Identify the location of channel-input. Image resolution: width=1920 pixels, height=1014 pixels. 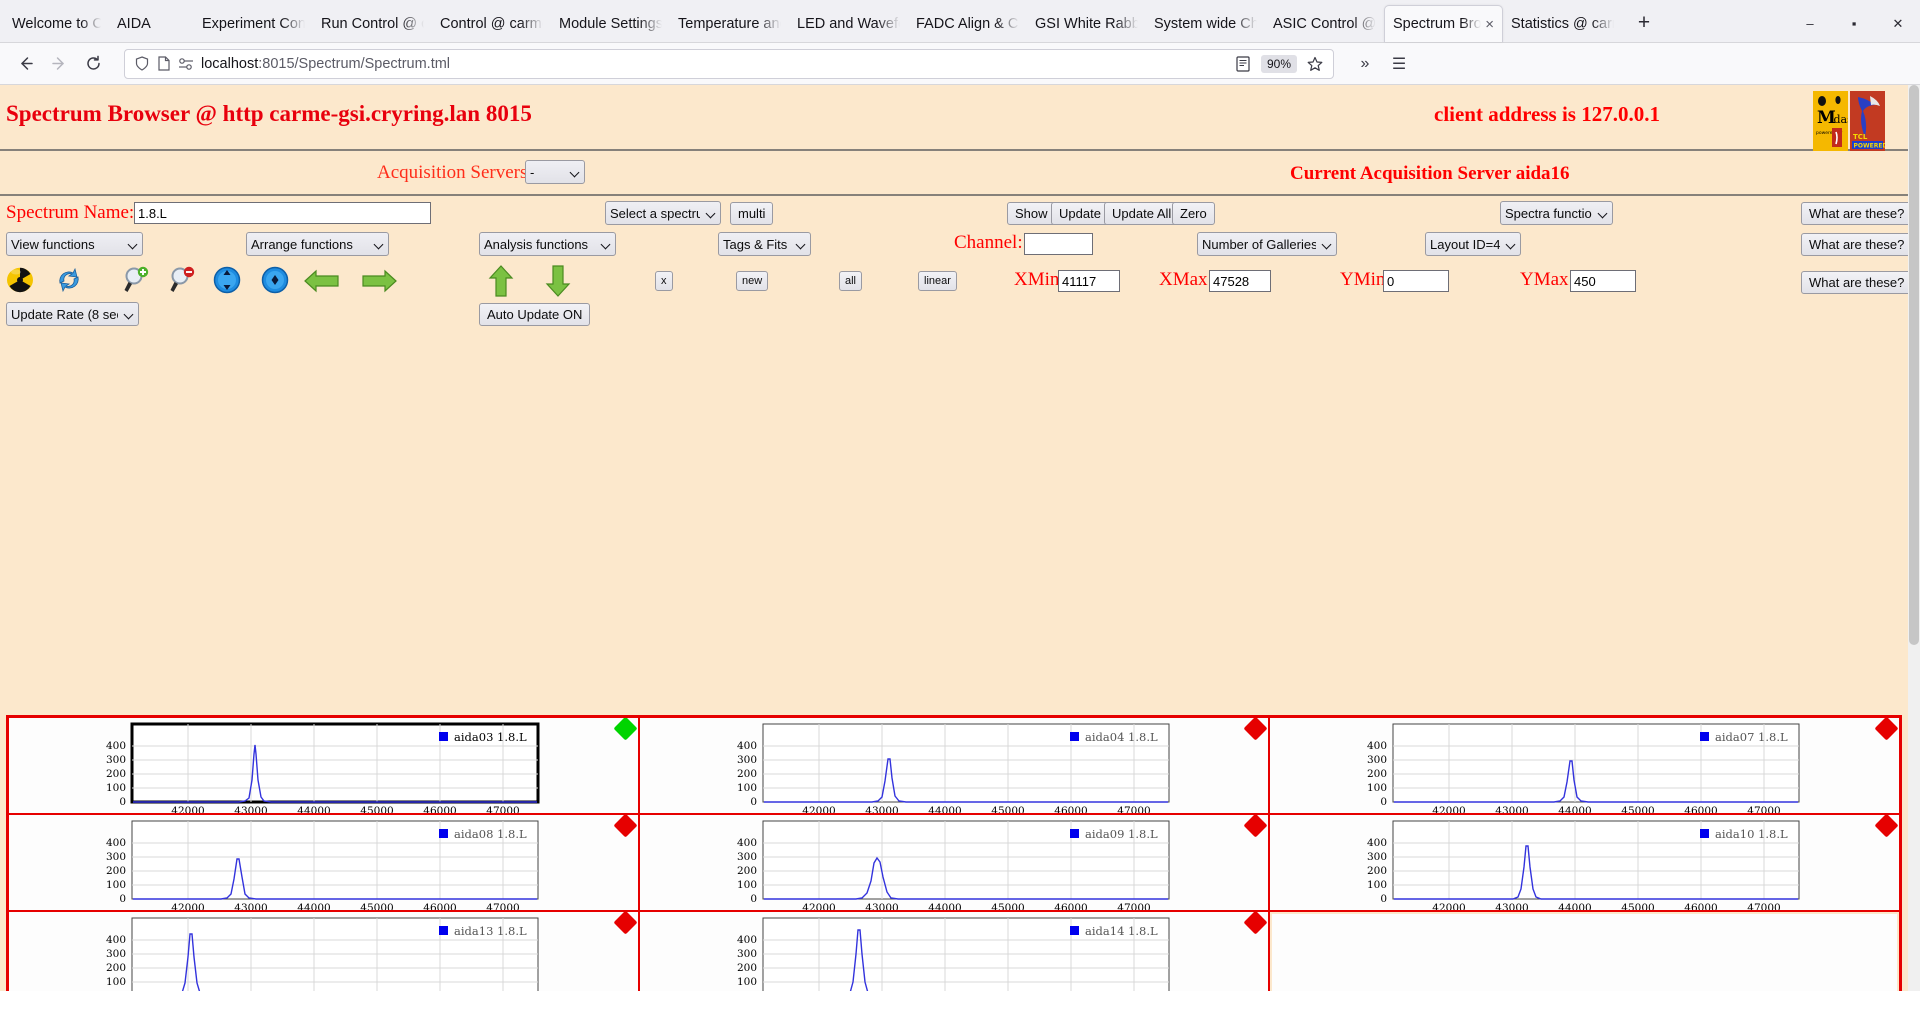
(1058, 244).